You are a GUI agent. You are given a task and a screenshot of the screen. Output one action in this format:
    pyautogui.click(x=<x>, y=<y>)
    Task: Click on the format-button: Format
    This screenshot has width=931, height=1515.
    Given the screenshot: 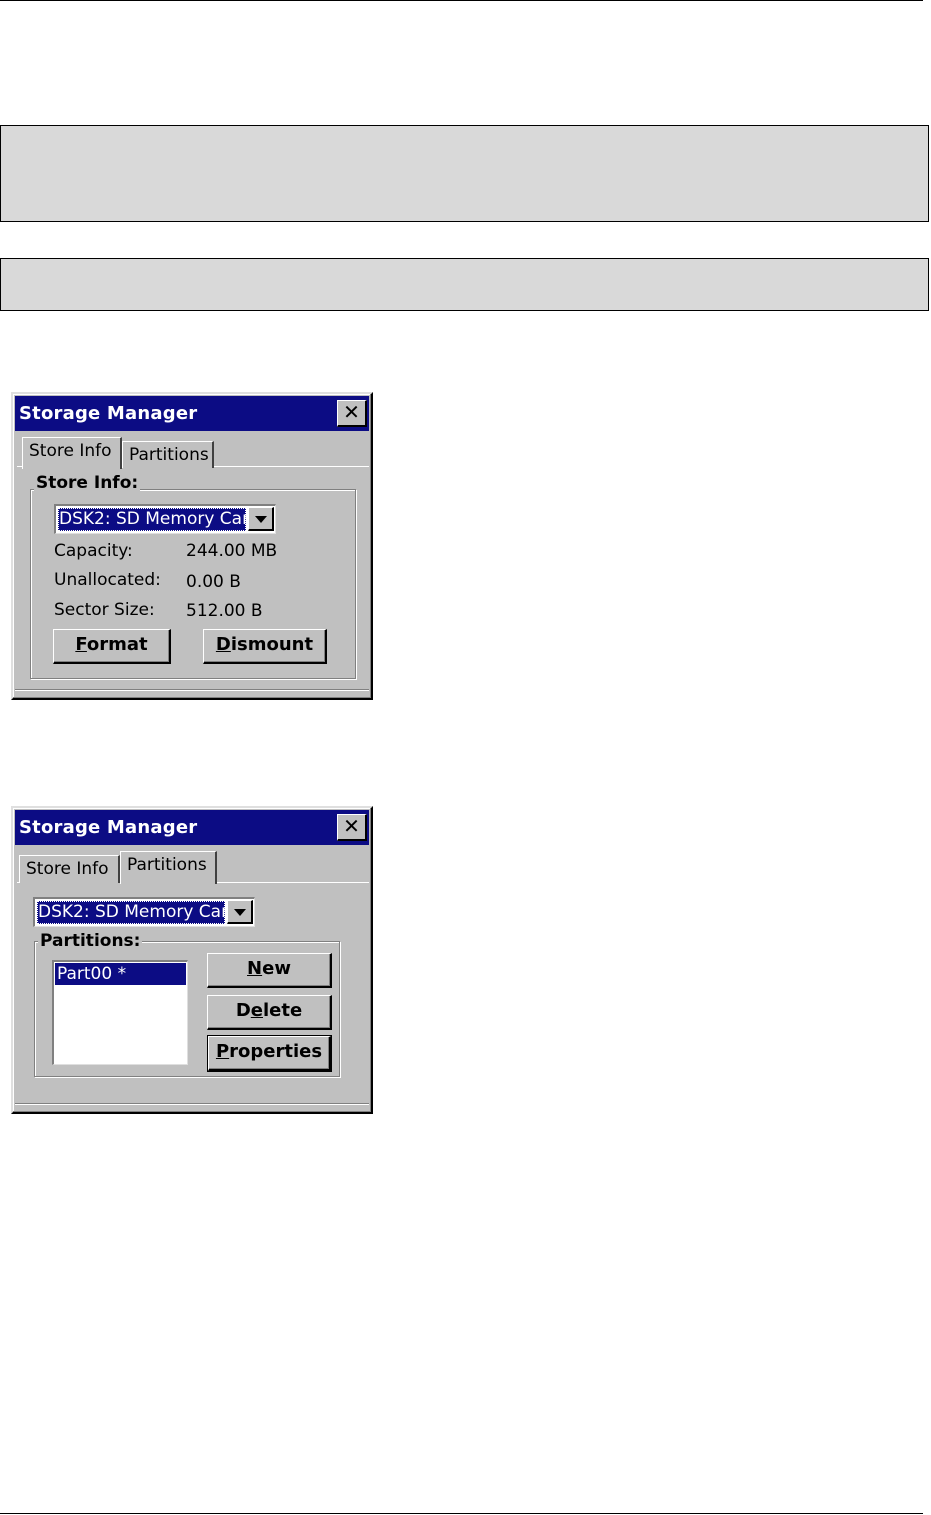 What is the action you would take?
    pyautogui.click(x=112, y=646)
    